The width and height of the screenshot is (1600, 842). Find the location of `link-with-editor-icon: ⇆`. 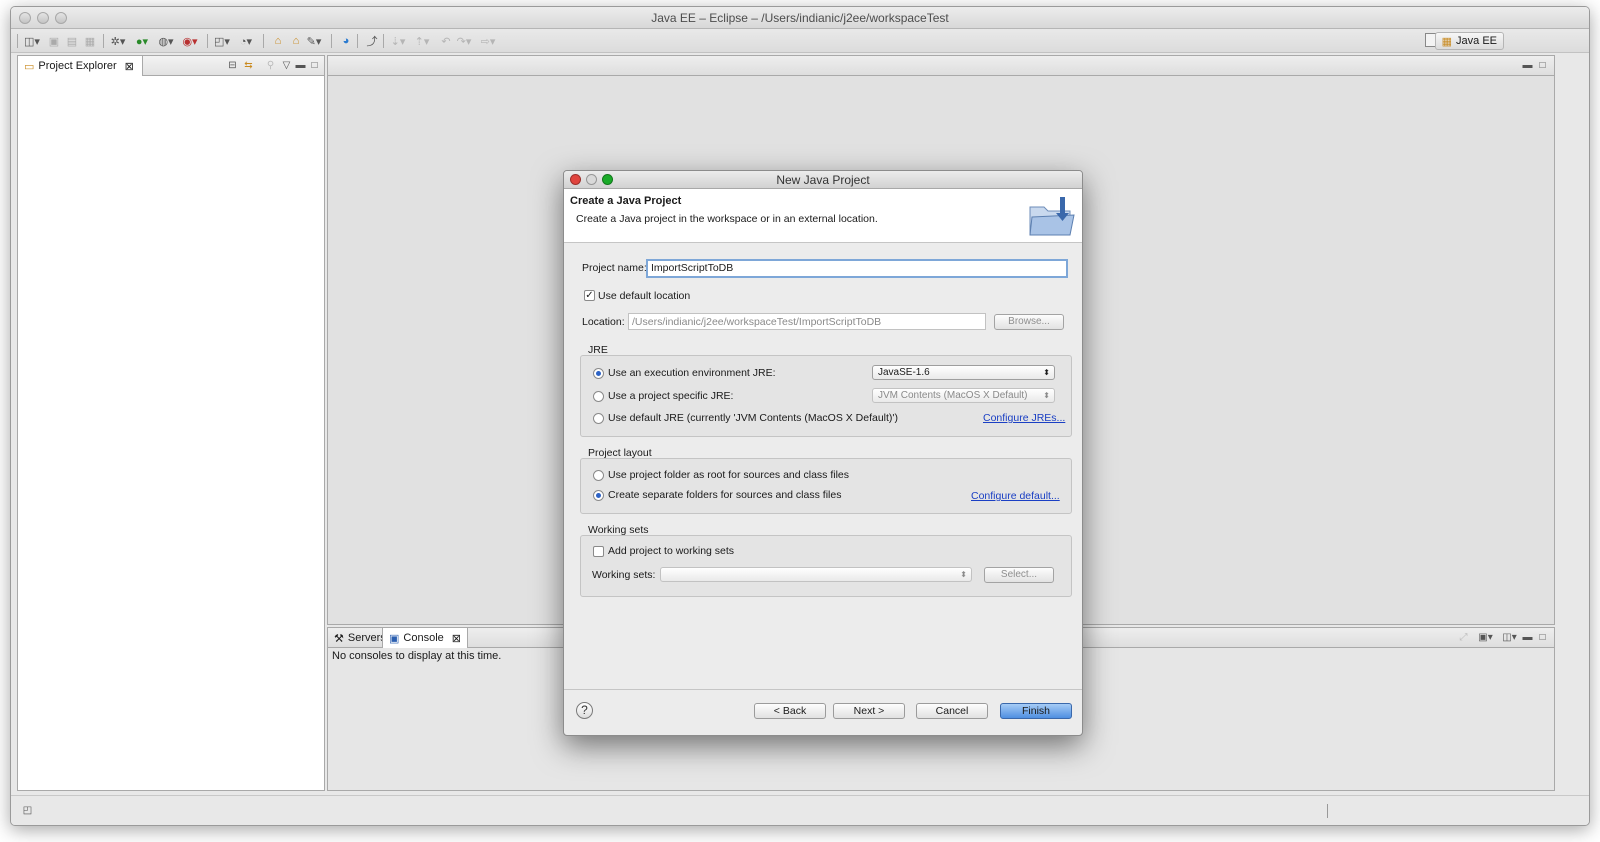

link-with-editor-icon: ⇆ is located at coordinates (248, 65).